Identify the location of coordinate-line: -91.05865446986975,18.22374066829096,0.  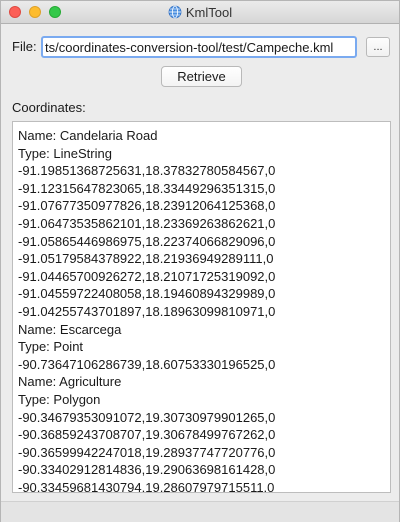
(147, 241).